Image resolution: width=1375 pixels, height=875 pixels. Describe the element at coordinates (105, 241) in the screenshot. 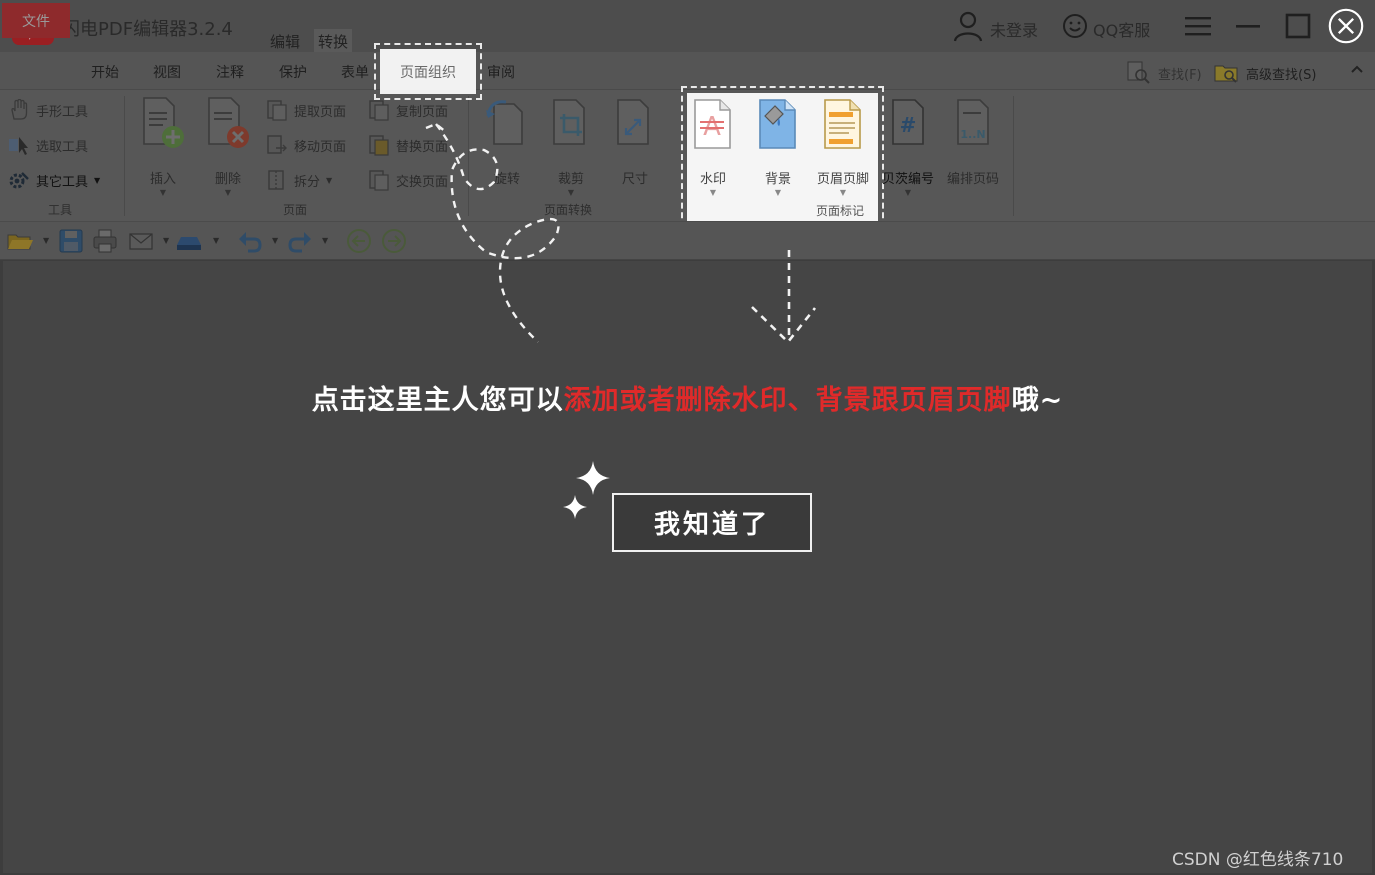

I see `print-icon` at that location.